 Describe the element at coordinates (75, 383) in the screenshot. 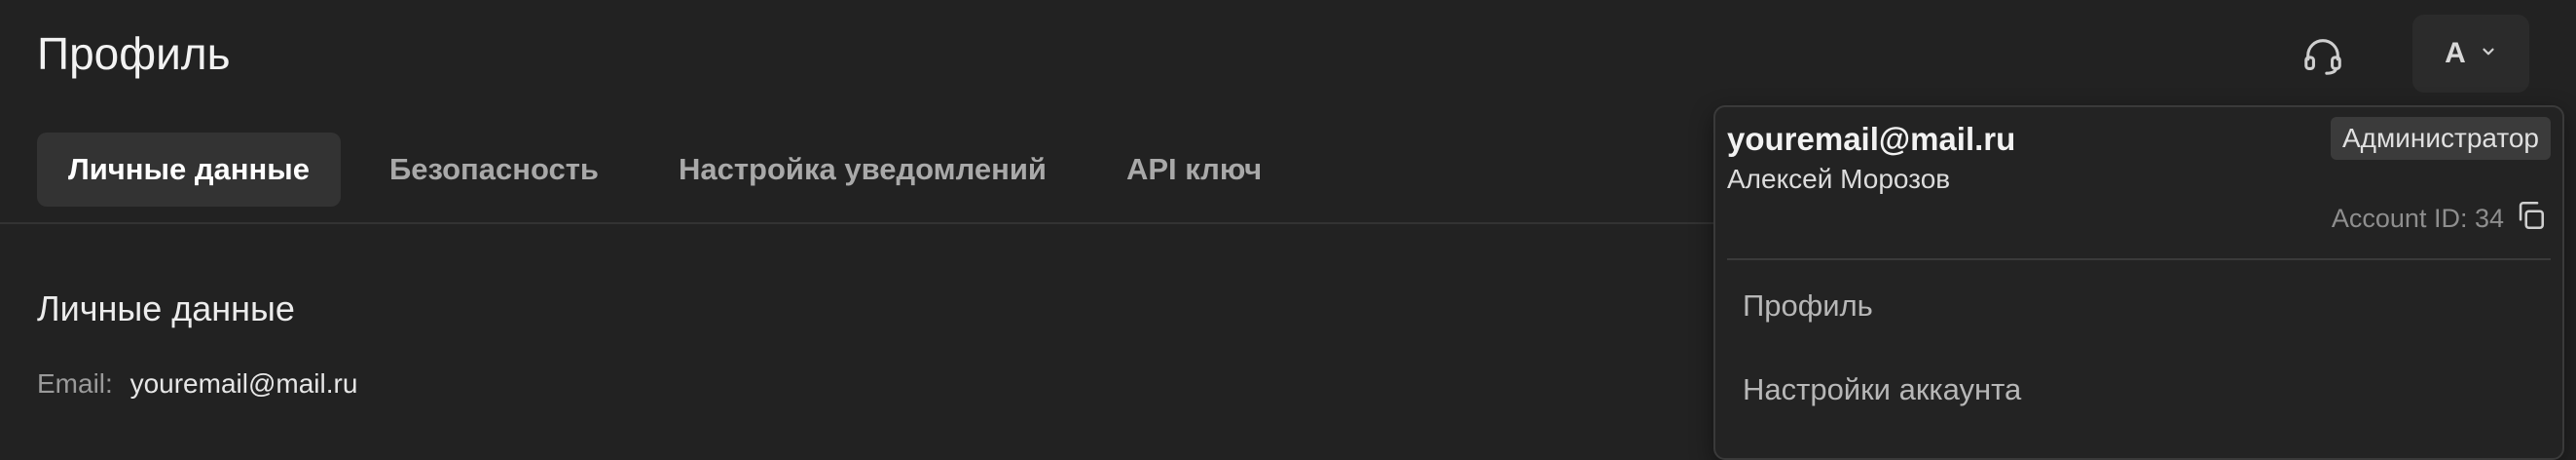

I see `email-label: Email:` at that location.